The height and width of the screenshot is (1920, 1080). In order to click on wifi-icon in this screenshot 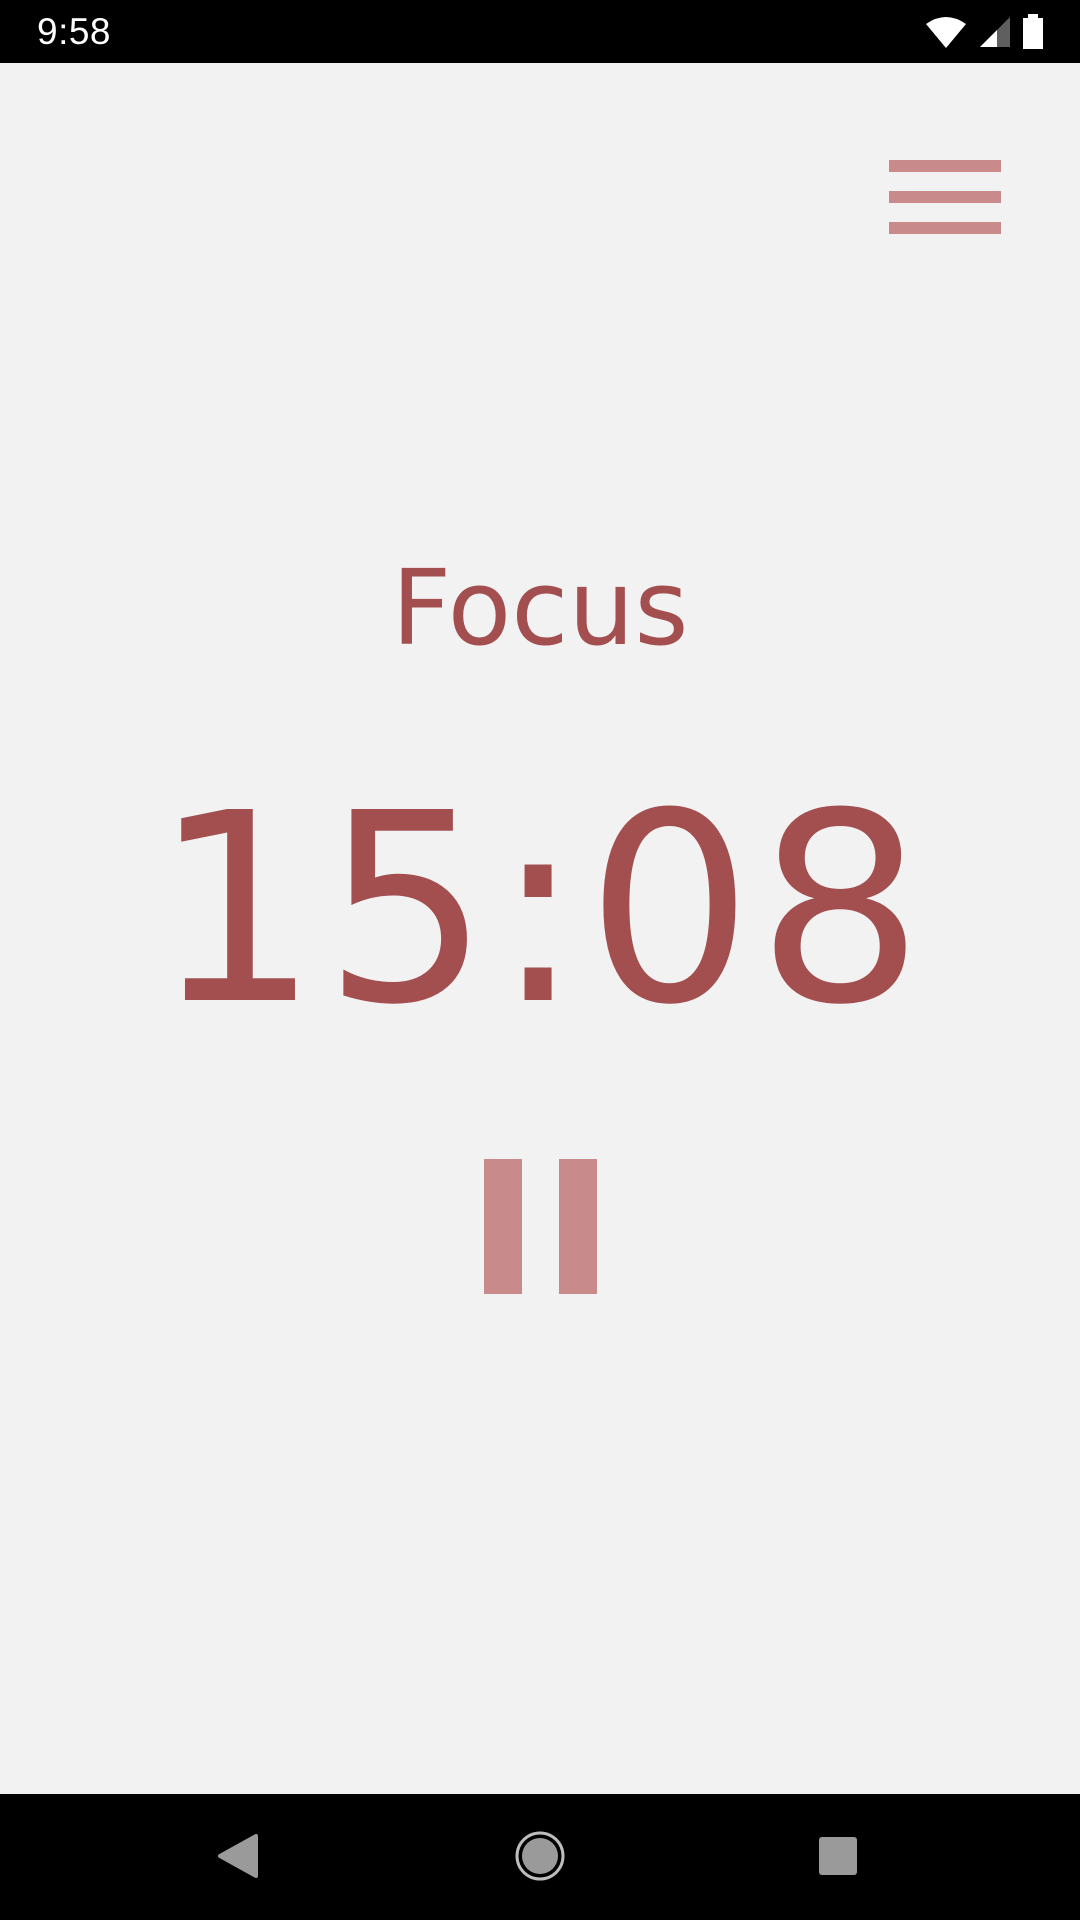, I will do `click(946, 32)`.